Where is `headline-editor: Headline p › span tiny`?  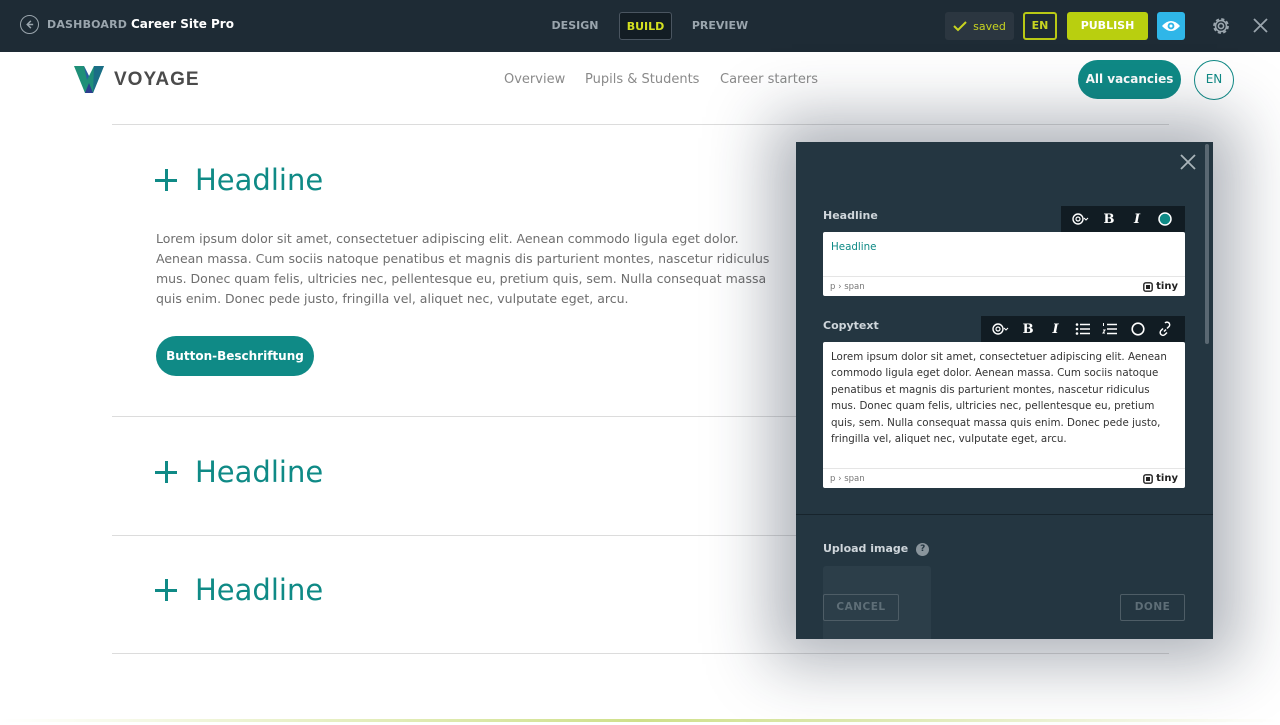
headline-editor: Headline p › span tiny is located at coordinates (1004, 264).